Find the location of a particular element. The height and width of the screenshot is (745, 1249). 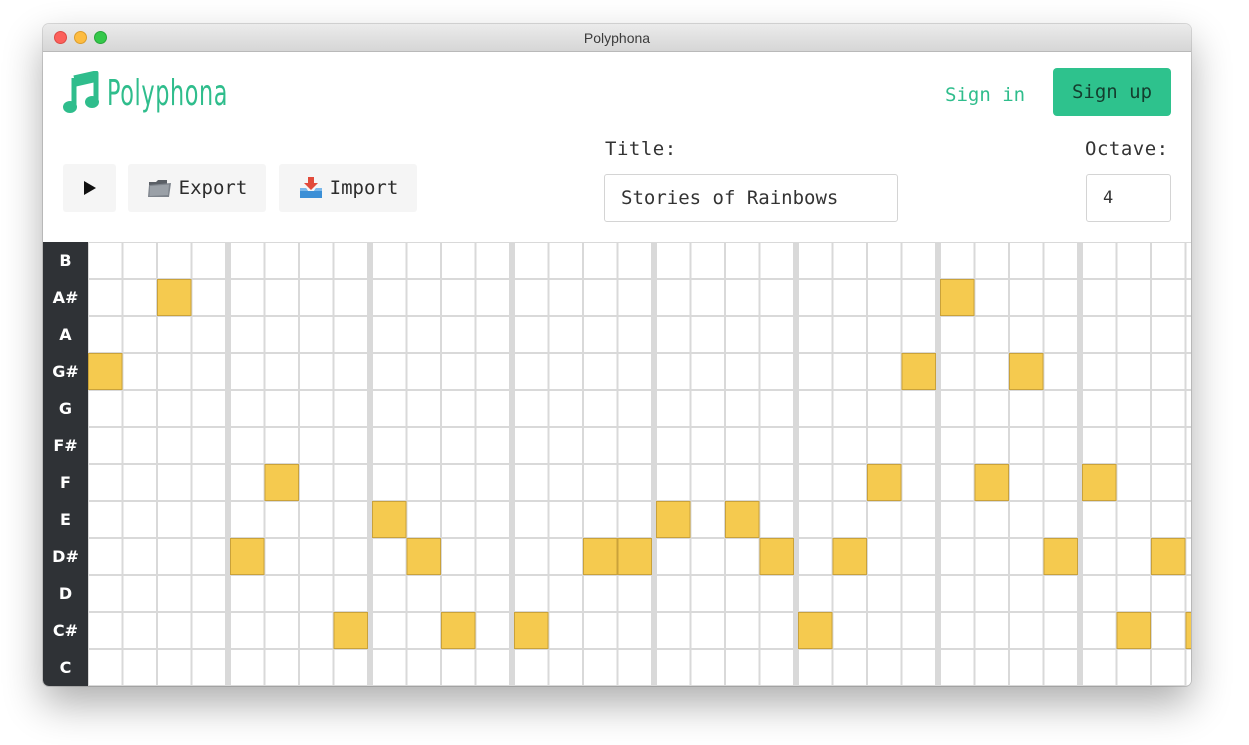

export-button: Export is located at coordinates (197, 188).